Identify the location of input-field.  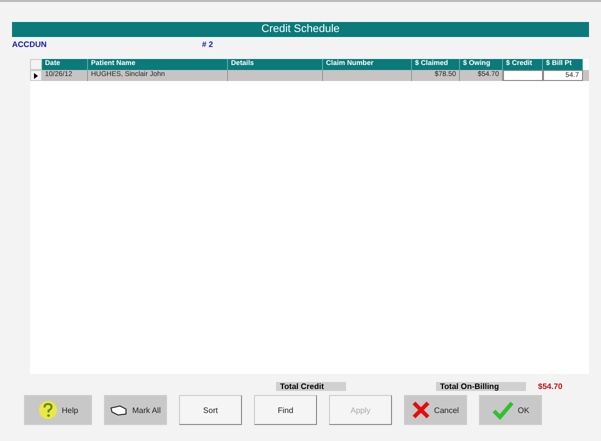
(523, 75).